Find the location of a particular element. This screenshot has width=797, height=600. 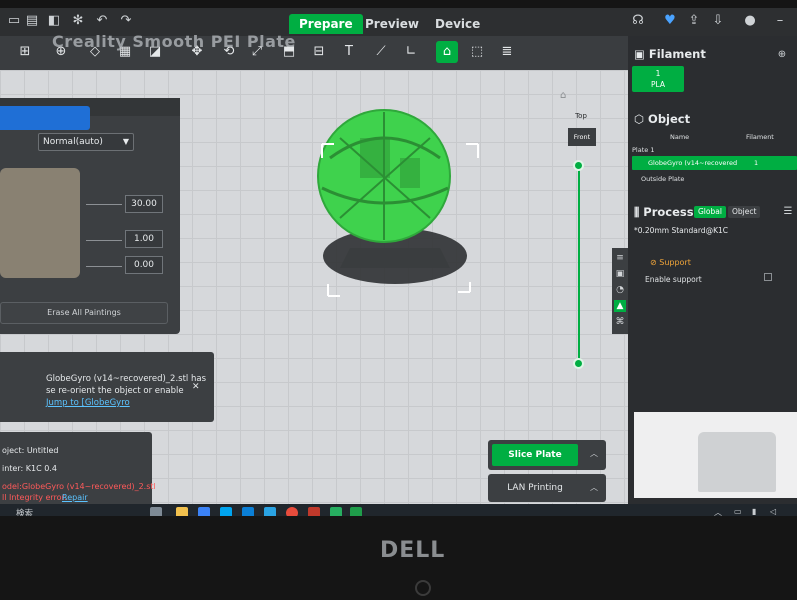

color-paint-icon: ⌂ is located at coordinates (447, 52).